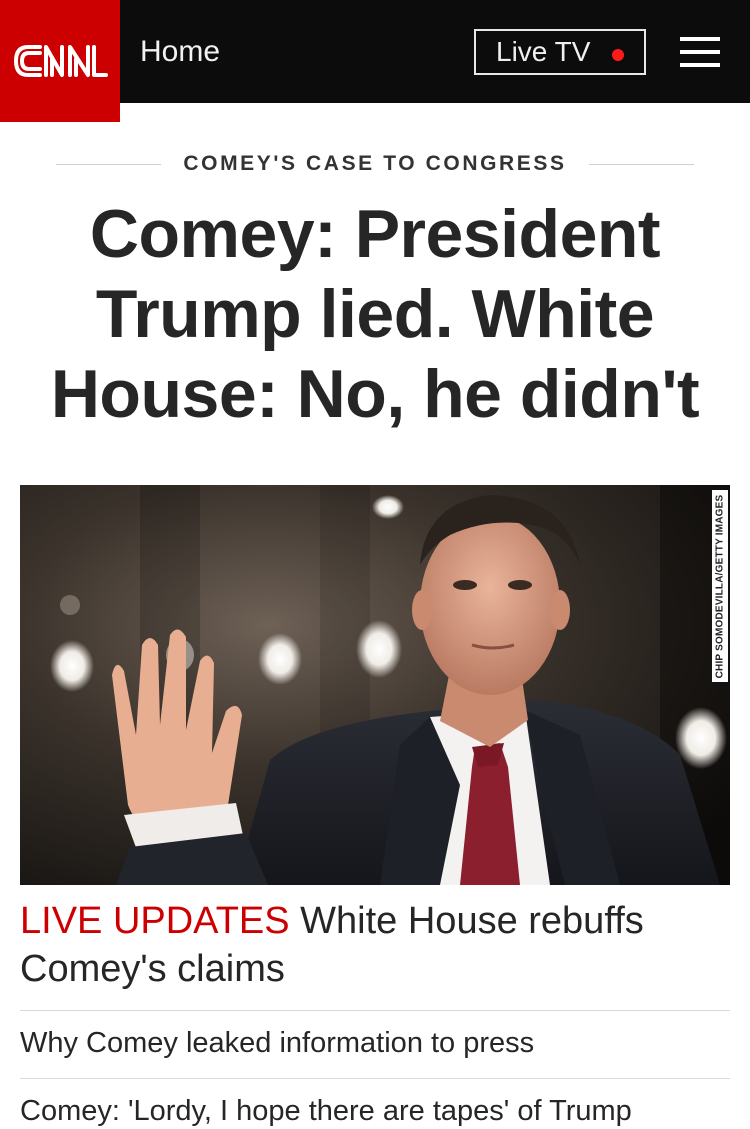 The width and height of the screenshot is (750, 1129). What do you see at coordinates (180, 52) in the screenshot?
I see `home-nav-link: Home` at bounding box center [180, 52].